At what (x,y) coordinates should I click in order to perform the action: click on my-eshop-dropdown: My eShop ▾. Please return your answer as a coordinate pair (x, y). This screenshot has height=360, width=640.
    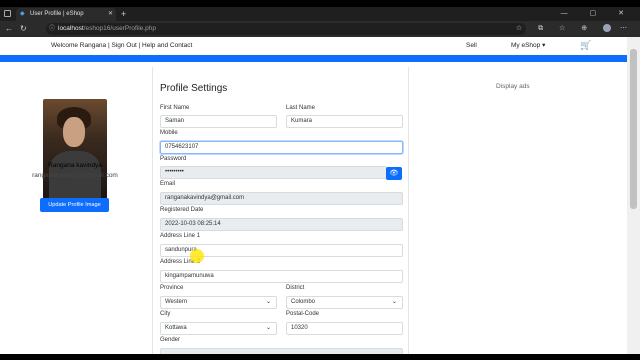
    Looking at the image, I should click on (528, 46).